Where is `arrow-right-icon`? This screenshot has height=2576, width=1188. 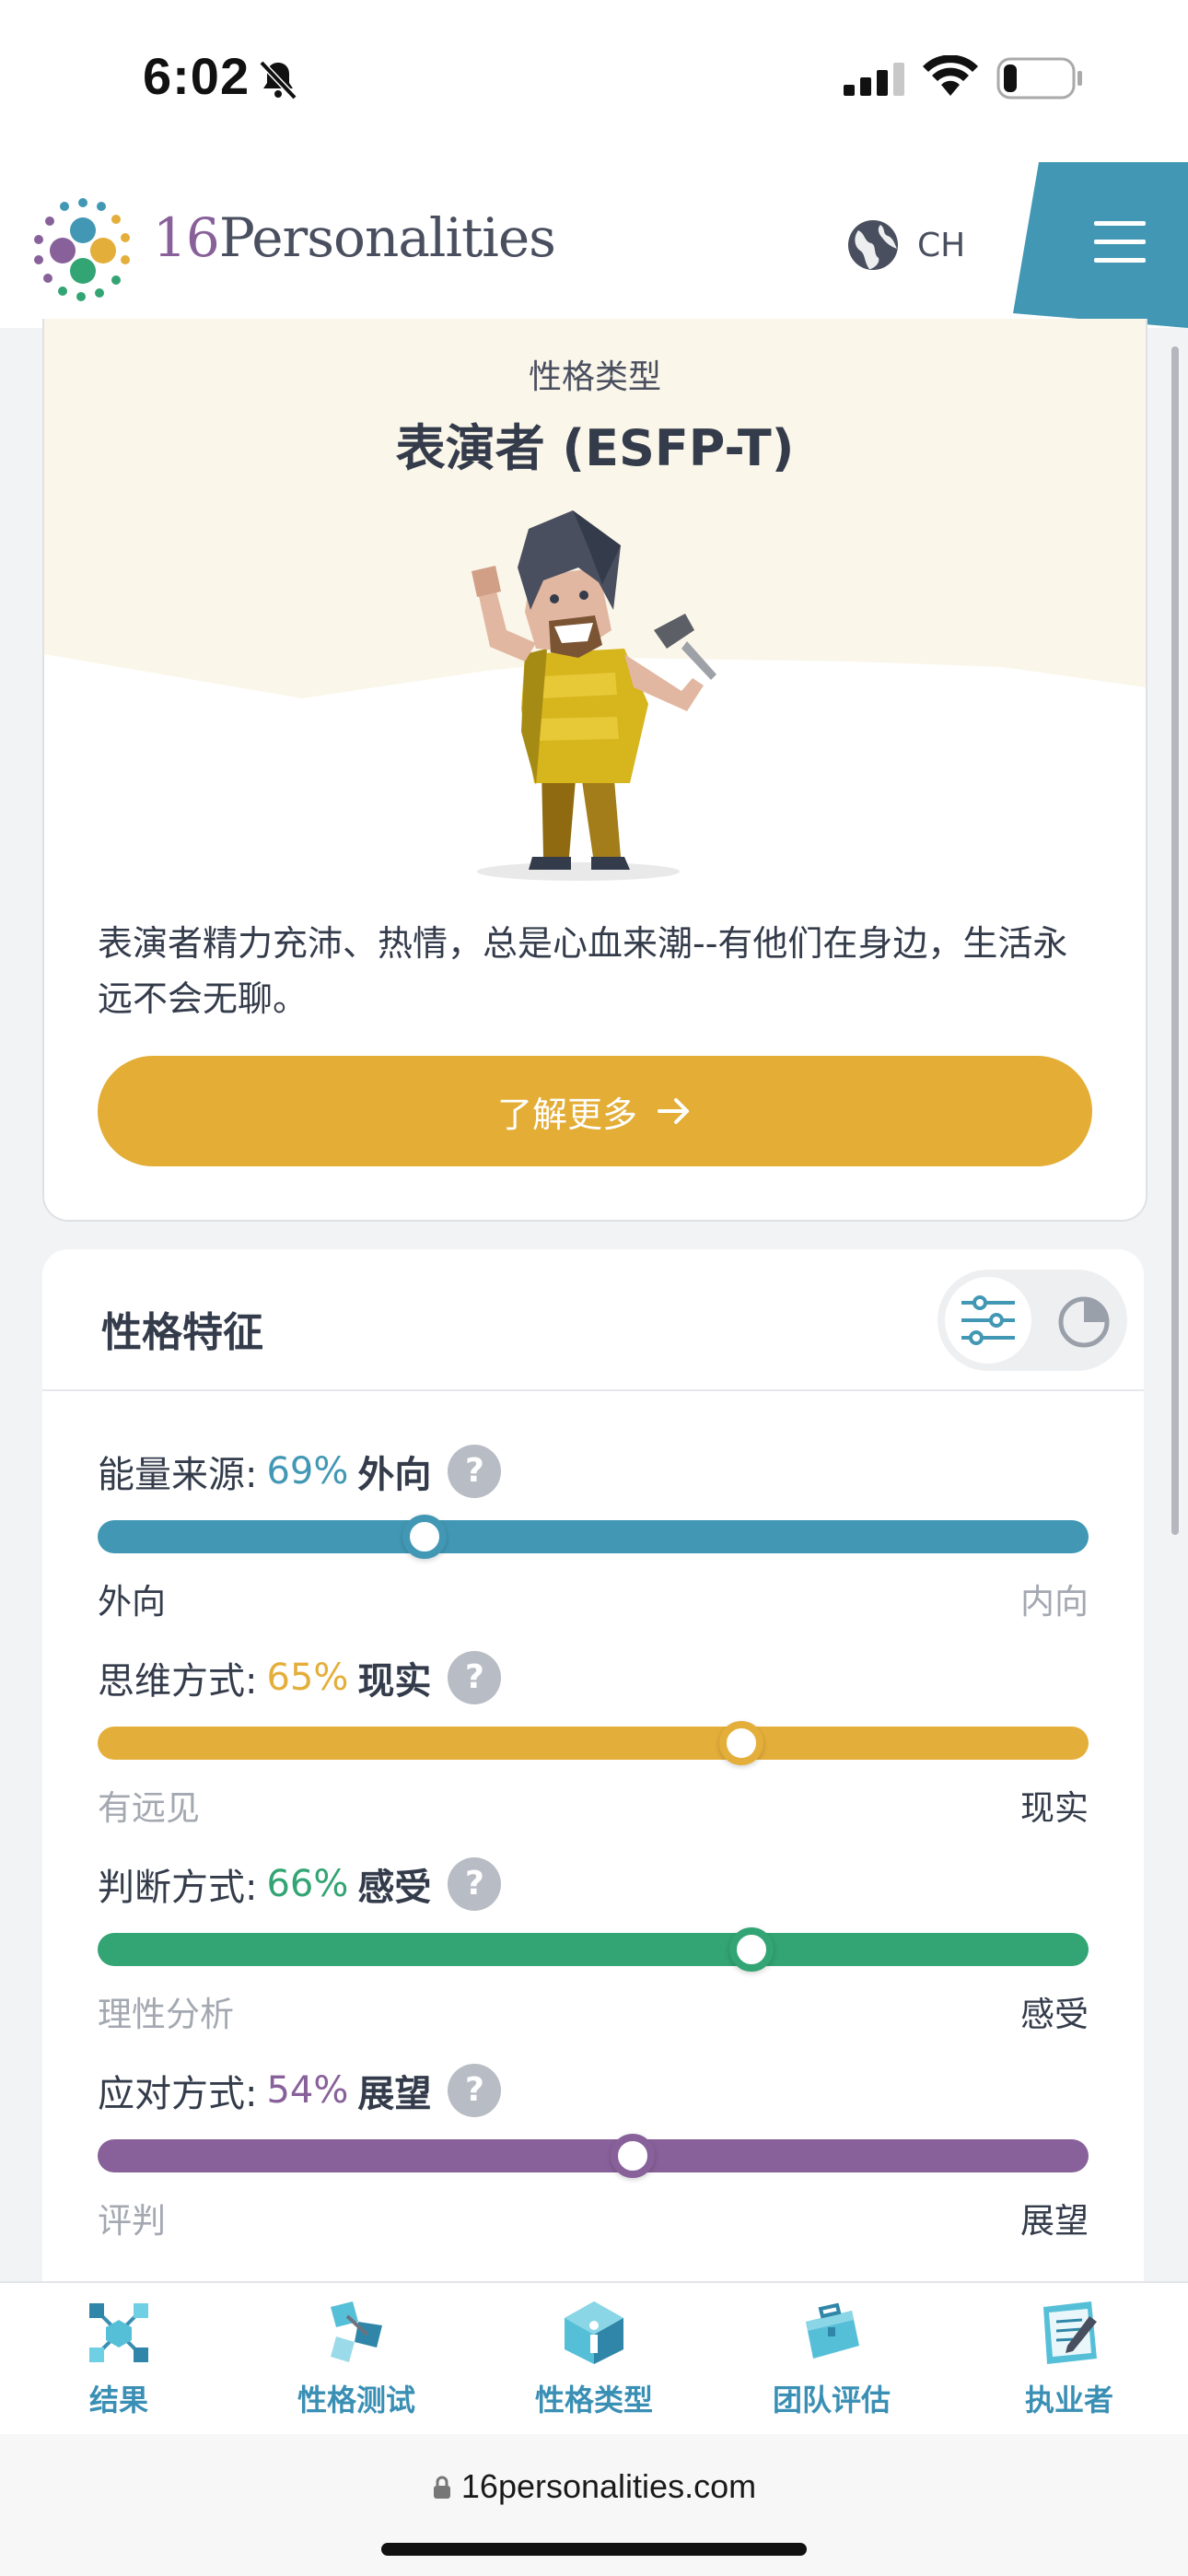 arrow-right-icon is located at coordinates (673, 1111).